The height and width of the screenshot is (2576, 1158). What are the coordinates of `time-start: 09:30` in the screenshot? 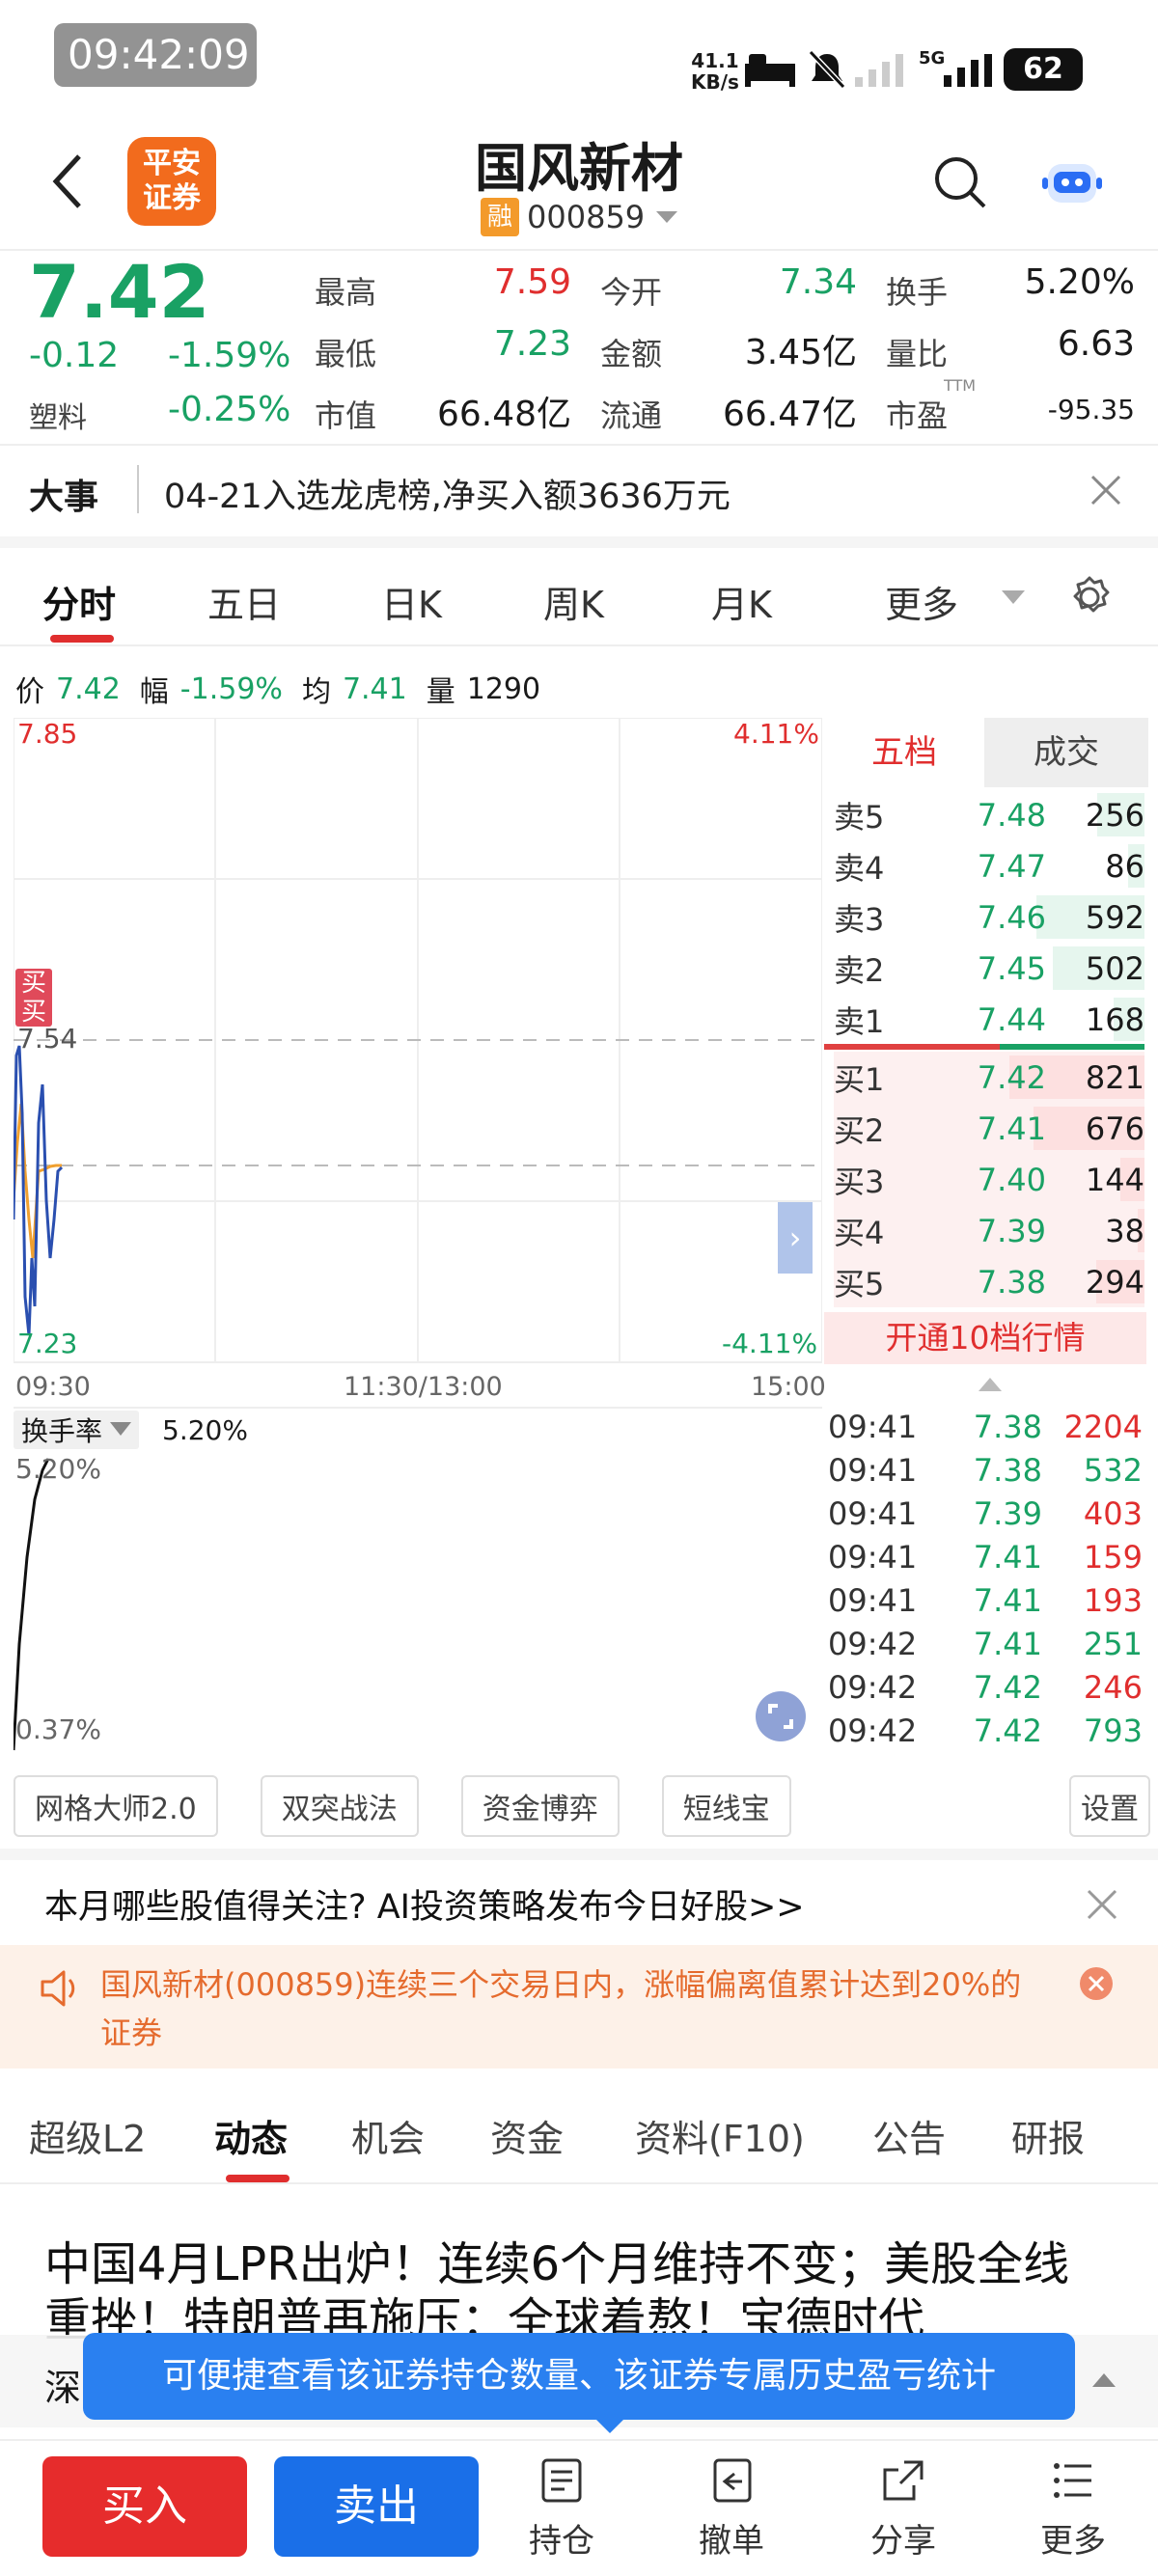 It's located at (53, 1387).